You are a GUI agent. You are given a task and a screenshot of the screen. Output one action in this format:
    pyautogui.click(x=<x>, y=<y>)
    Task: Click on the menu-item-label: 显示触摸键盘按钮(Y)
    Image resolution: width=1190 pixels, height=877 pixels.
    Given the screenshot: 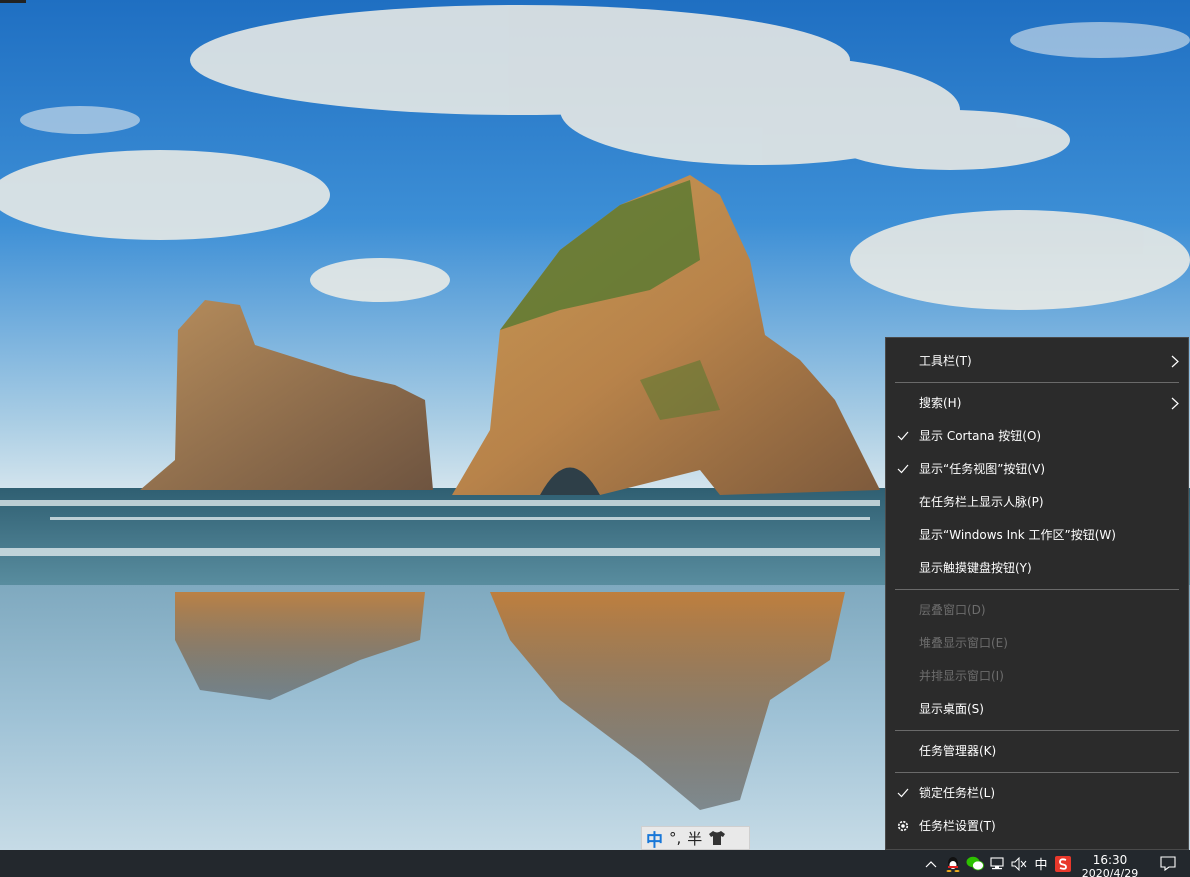 What is the action you would take?
    pyautogui.click(x=975, y=568)
    